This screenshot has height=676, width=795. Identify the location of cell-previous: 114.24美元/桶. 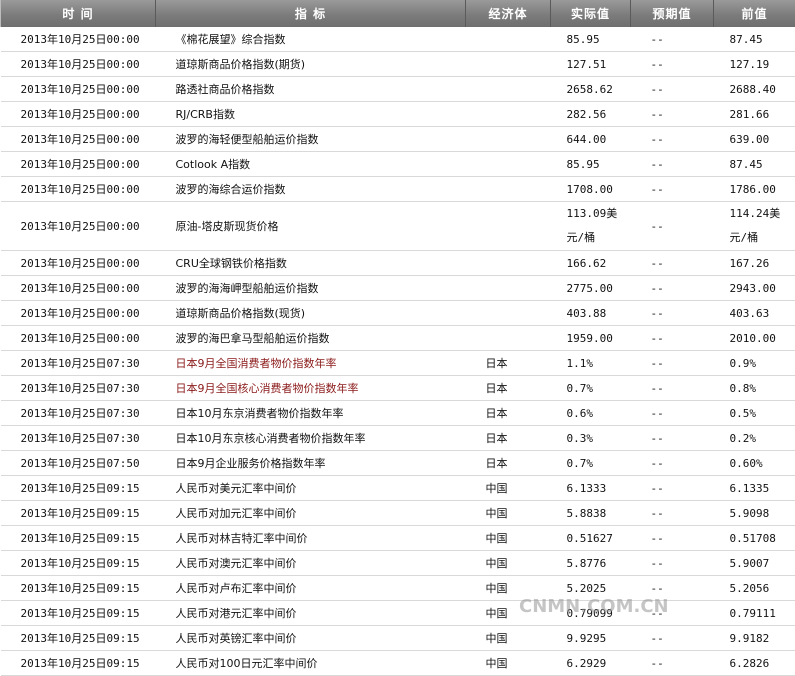
(754, 226).